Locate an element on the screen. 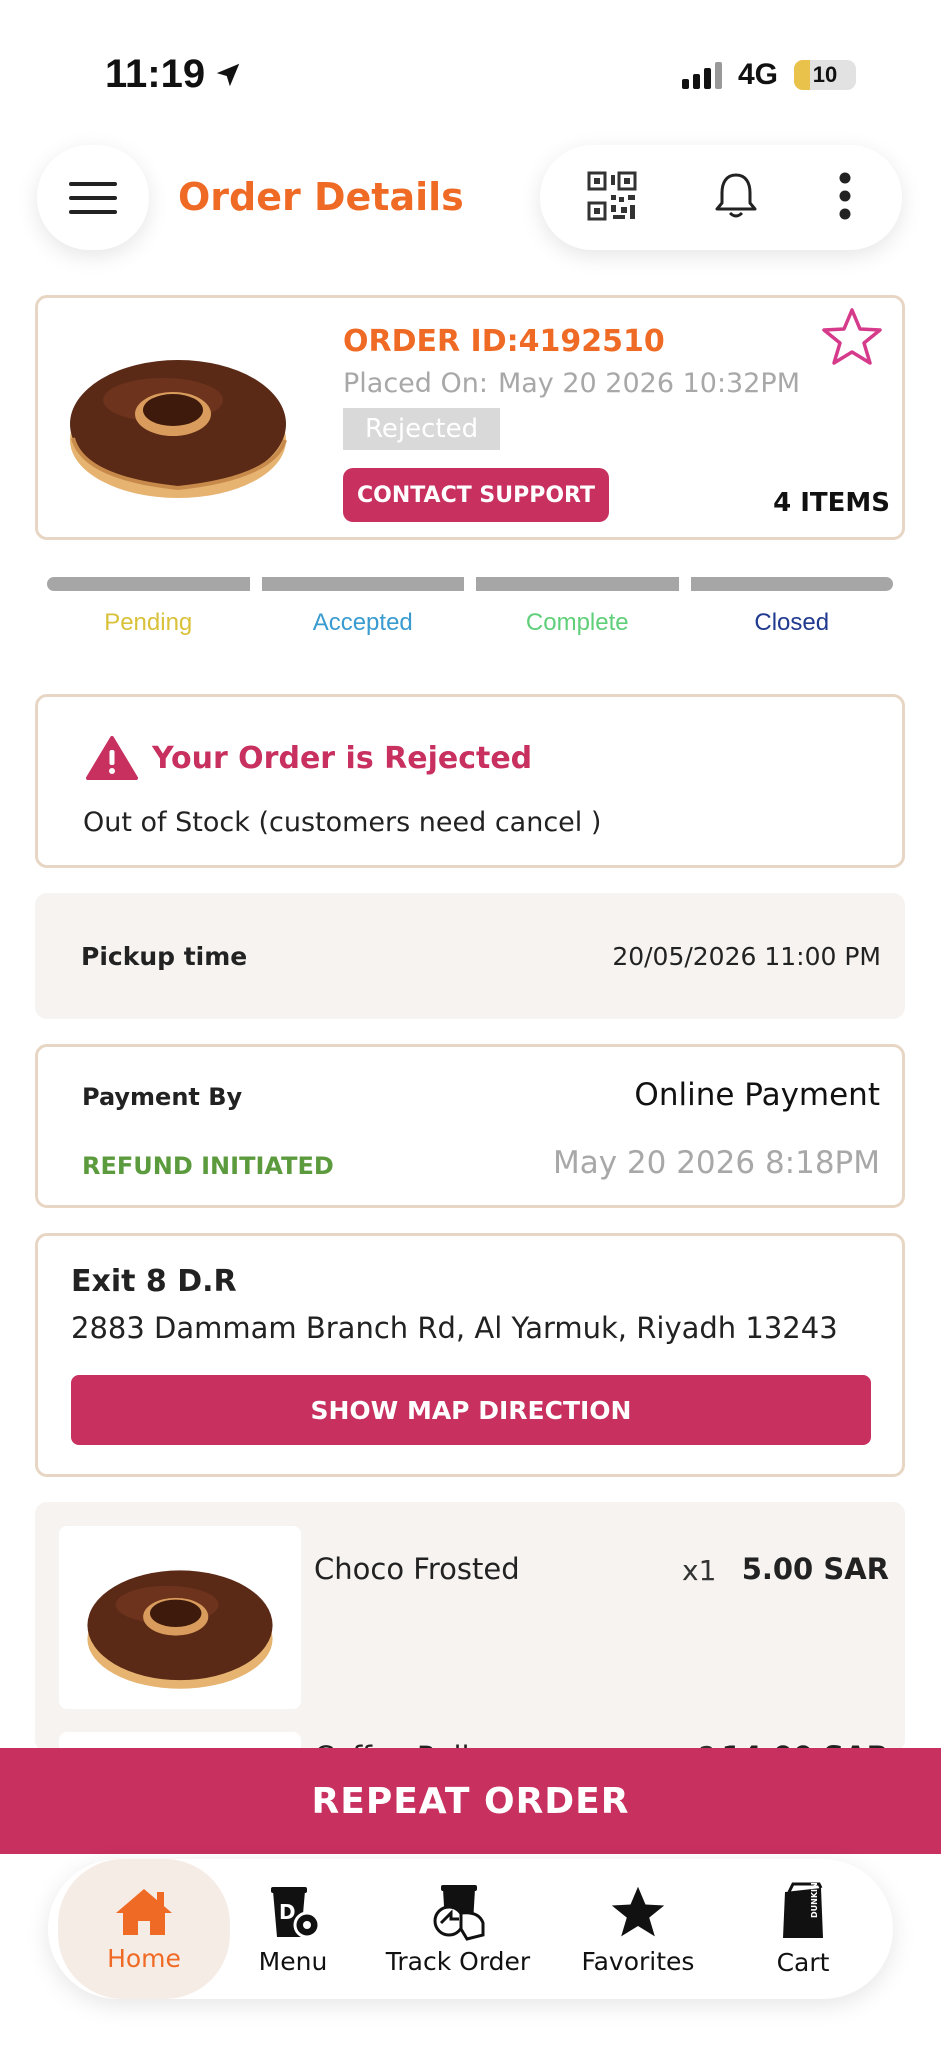 This screenshot has width=941, height=2048. page-title: Order Details is located at coordinates (321, 197).